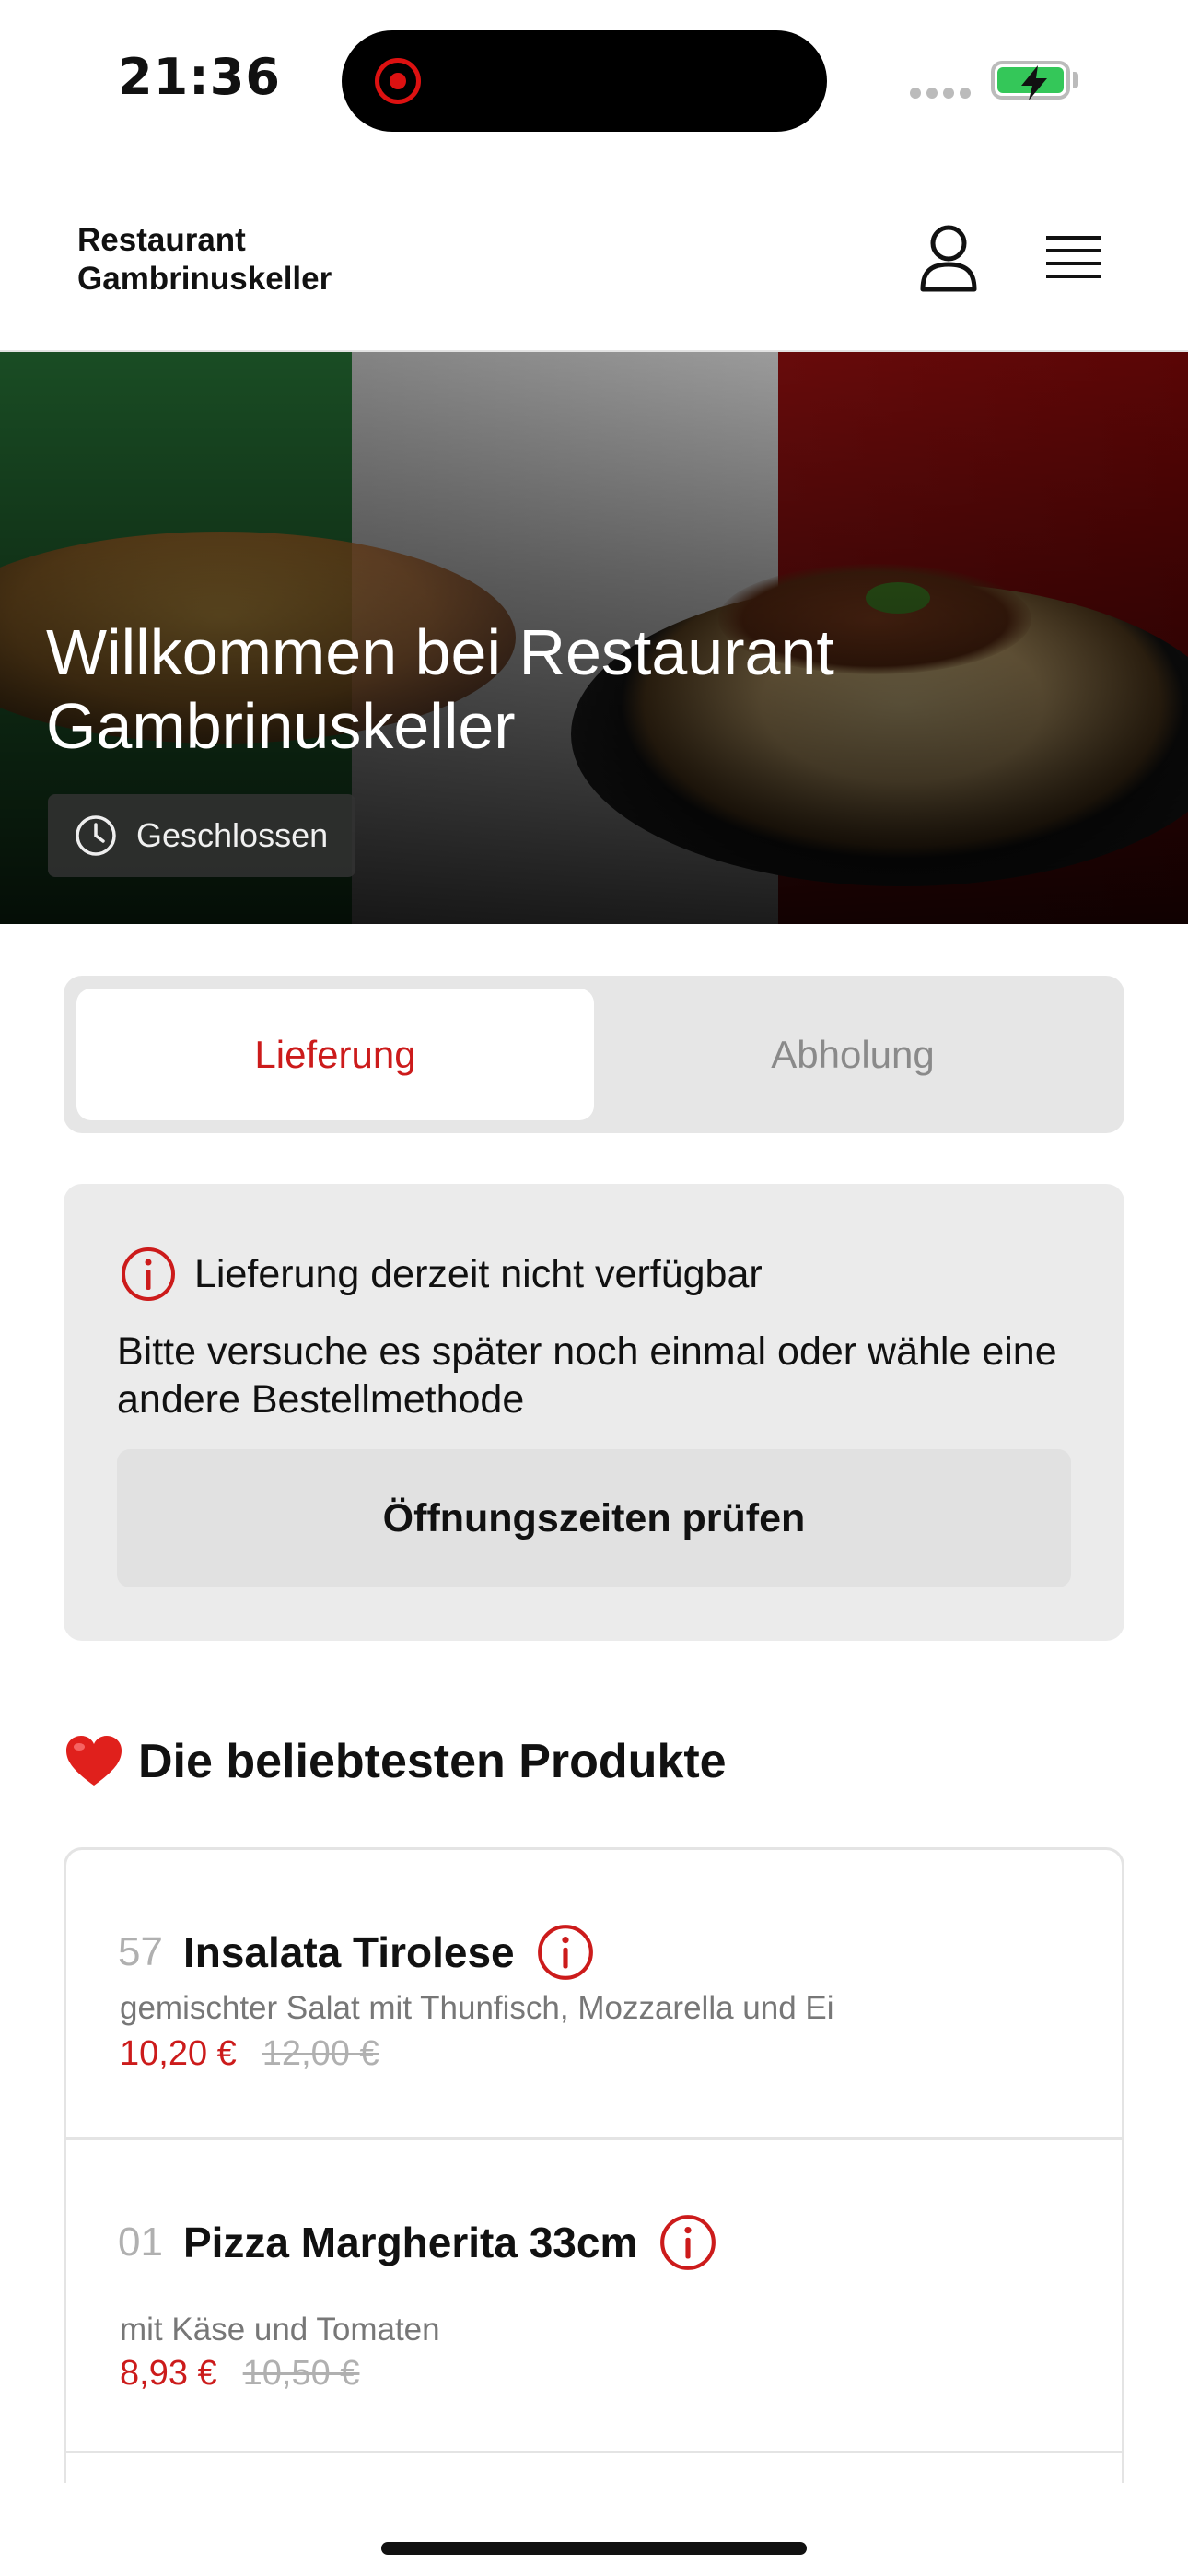 This screenshot has width=1188, height=2576. Describe the element at coordinates (140, 2242) in the screenshot. I see `product-number: 01` at that location.